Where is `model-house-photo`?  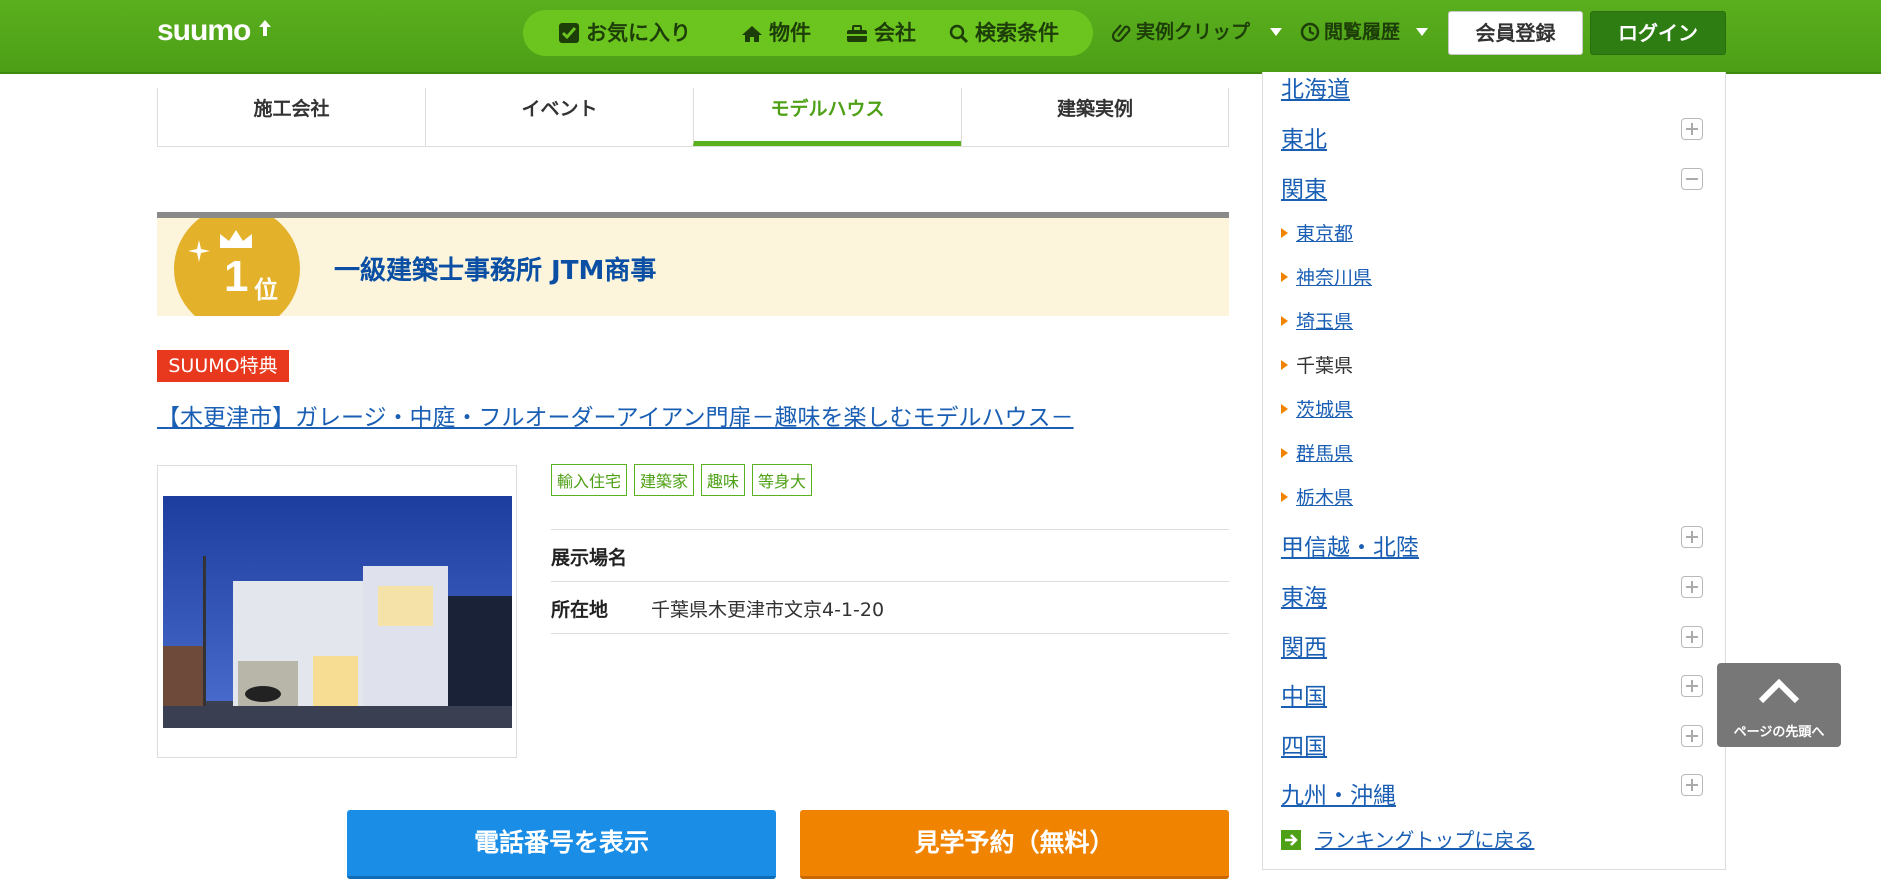 model-house-photo is located at coordinates (337, 612).